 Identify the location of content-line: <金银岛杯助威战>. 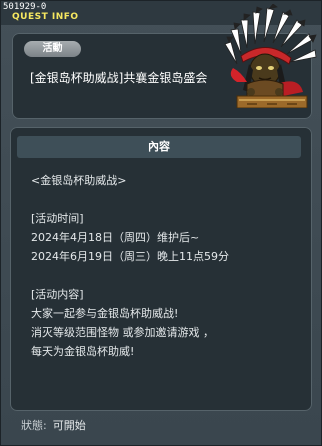
(79, 180).